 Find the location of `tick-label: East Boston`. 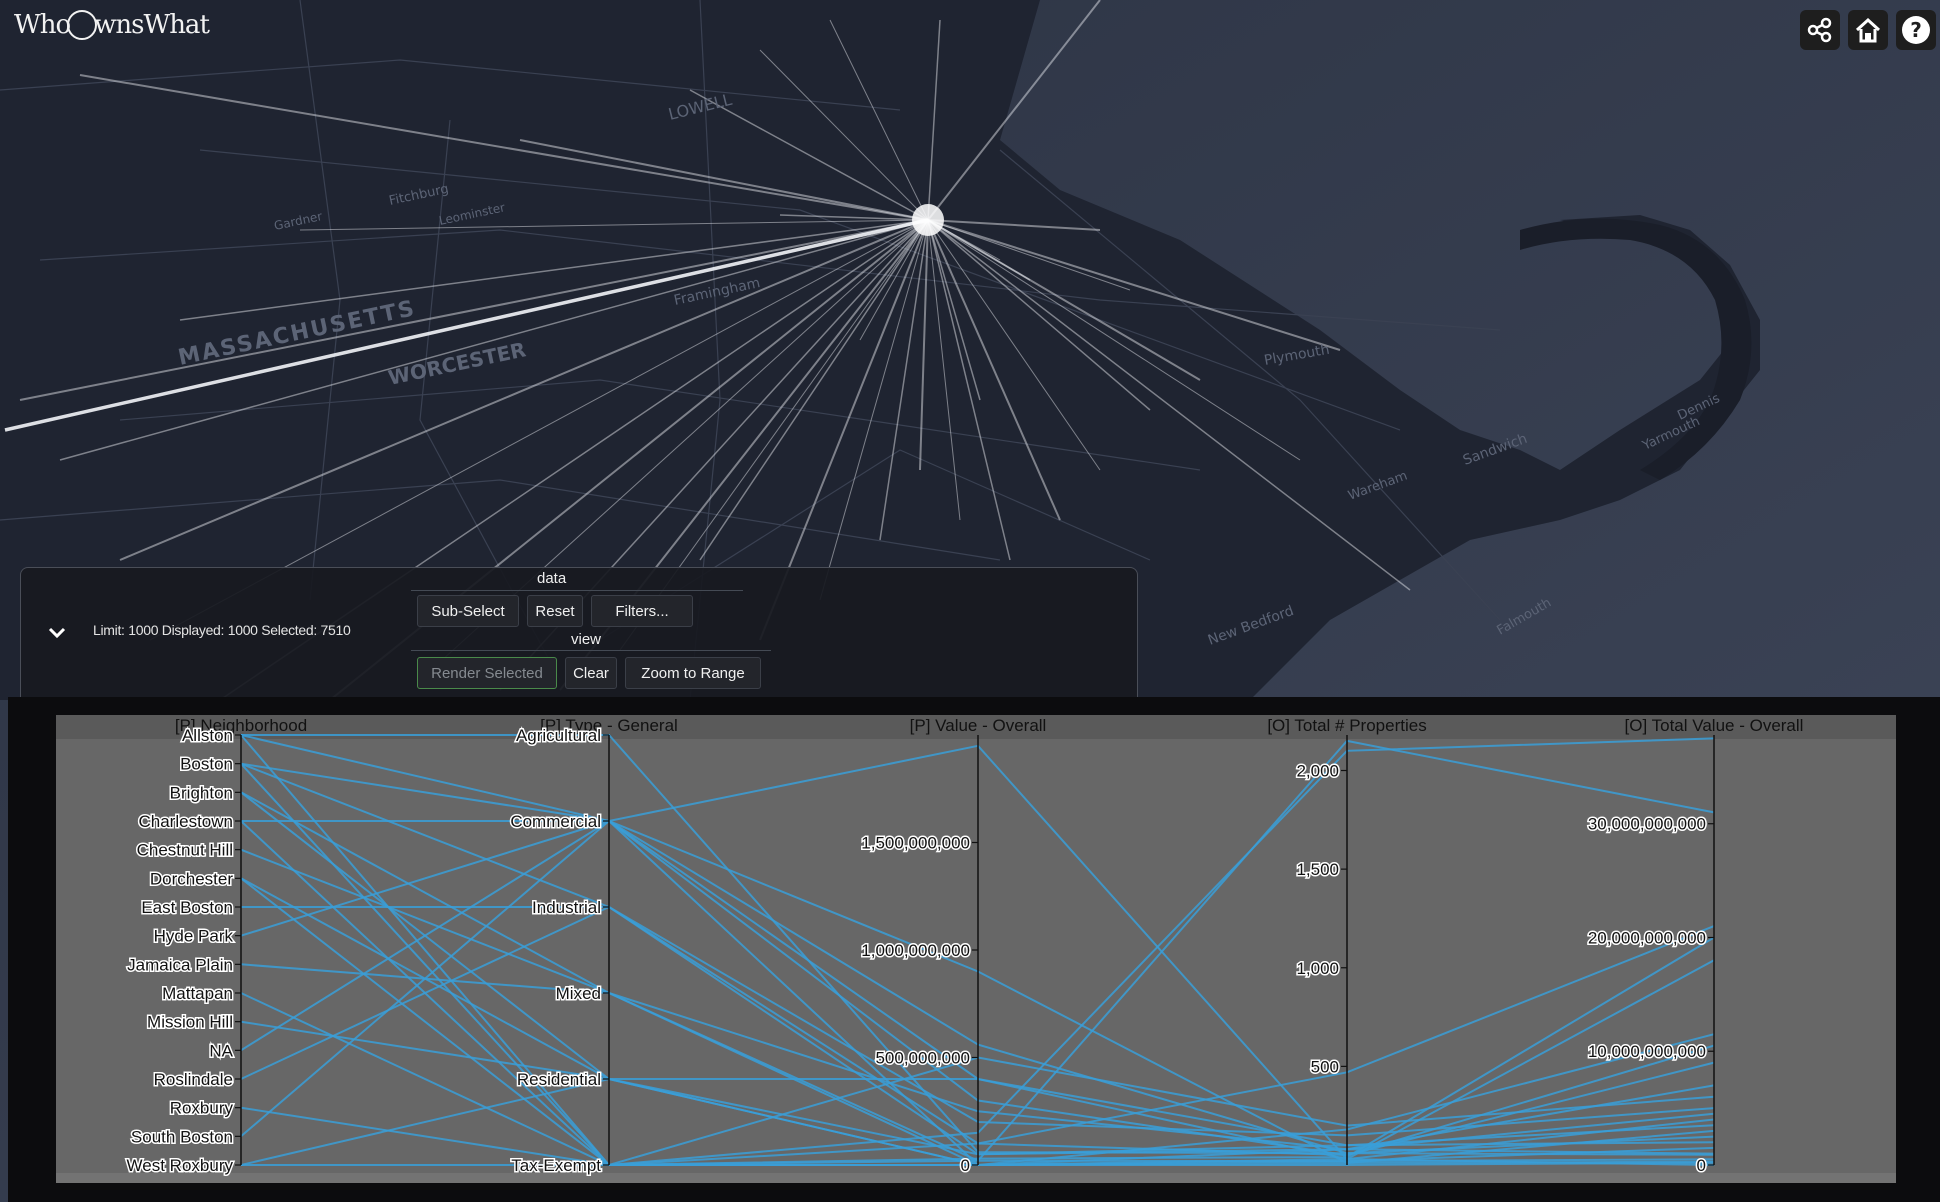

tick-label: East Boston is located at coordinates (187, 907).